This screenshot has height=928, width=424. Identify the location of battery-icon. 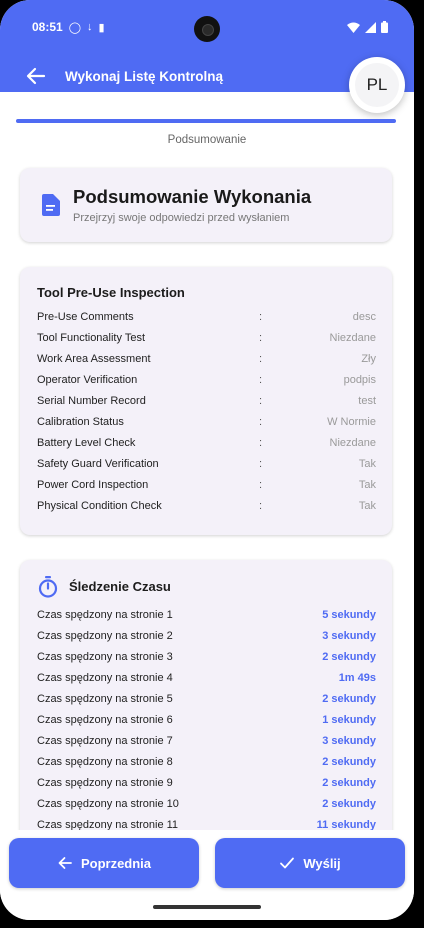
(384, 27).